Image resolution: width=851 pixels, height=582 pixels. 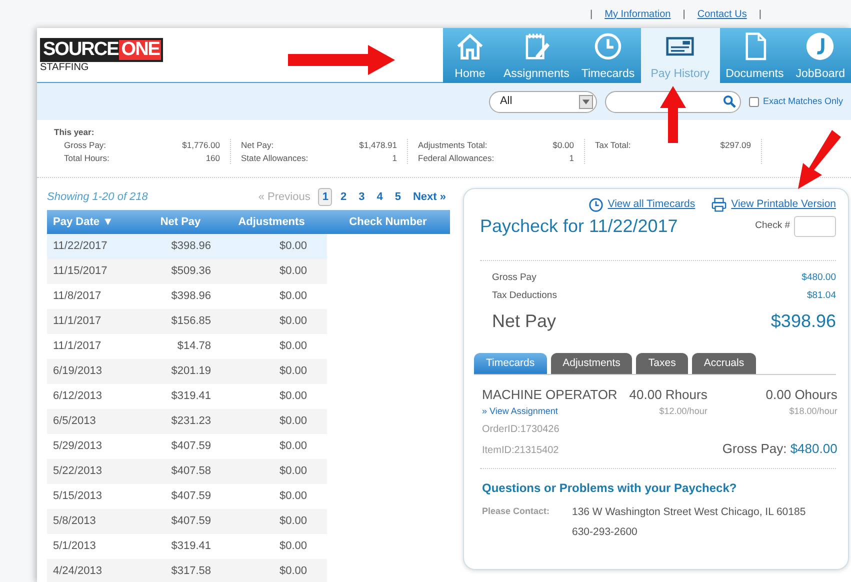 What do you see at coordinates (456, 158) in the screenshot?
I see `summary-label: Federal Allowances:` at bounding box center [456, 158].